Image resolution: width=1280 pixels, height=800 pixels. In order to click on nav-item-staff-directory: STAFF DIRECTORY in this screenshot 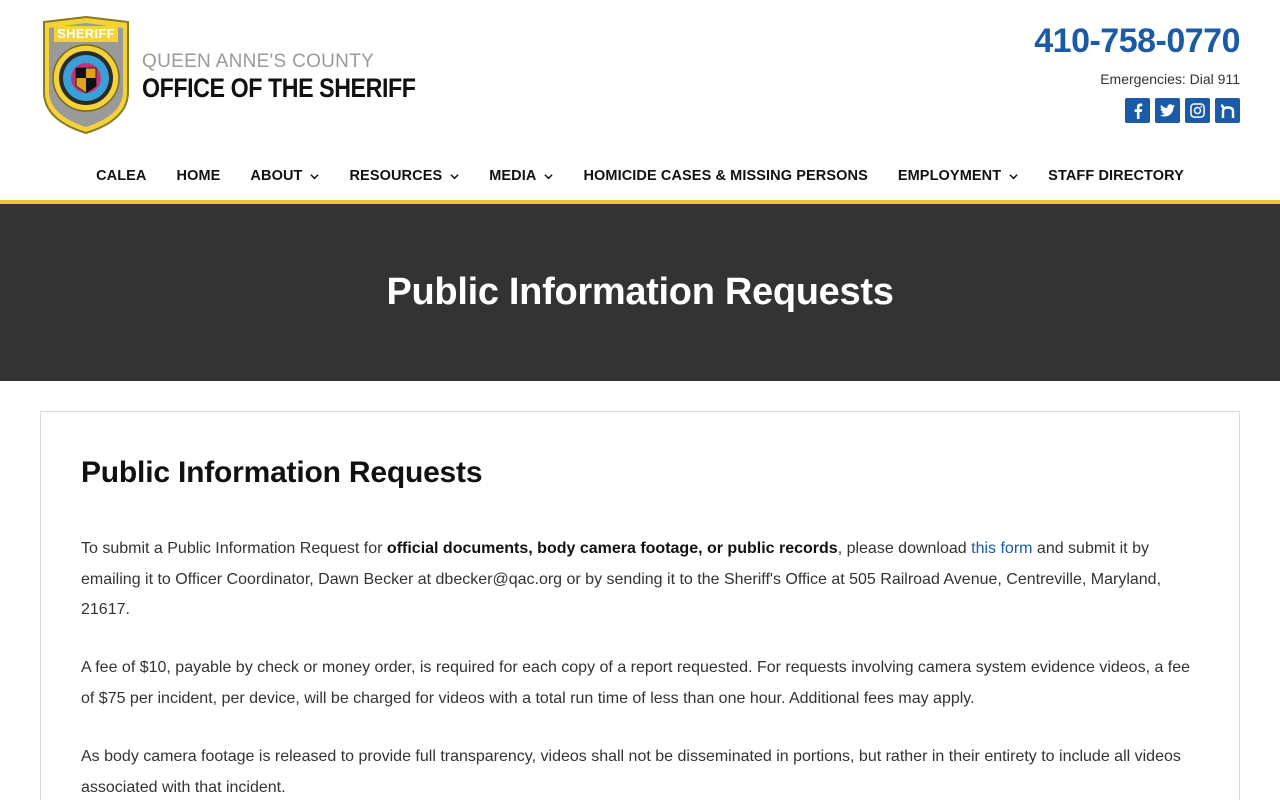, I will do `click(1116, 176)`.